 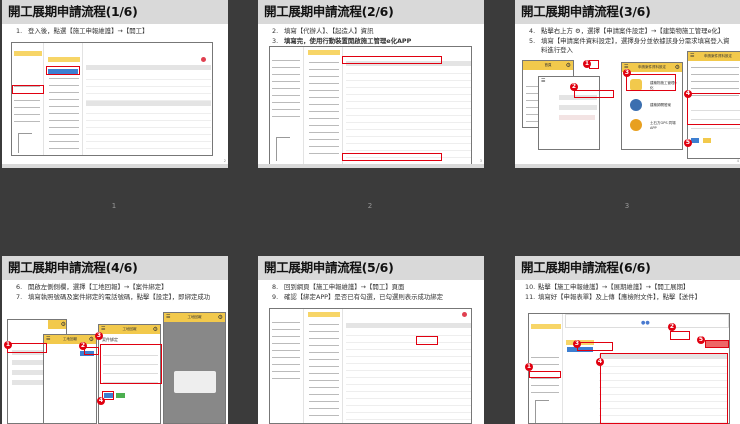 I want to click on step-text: 登入後，點選【施工申報維護】→【開工】, so click(x=88, y=31).